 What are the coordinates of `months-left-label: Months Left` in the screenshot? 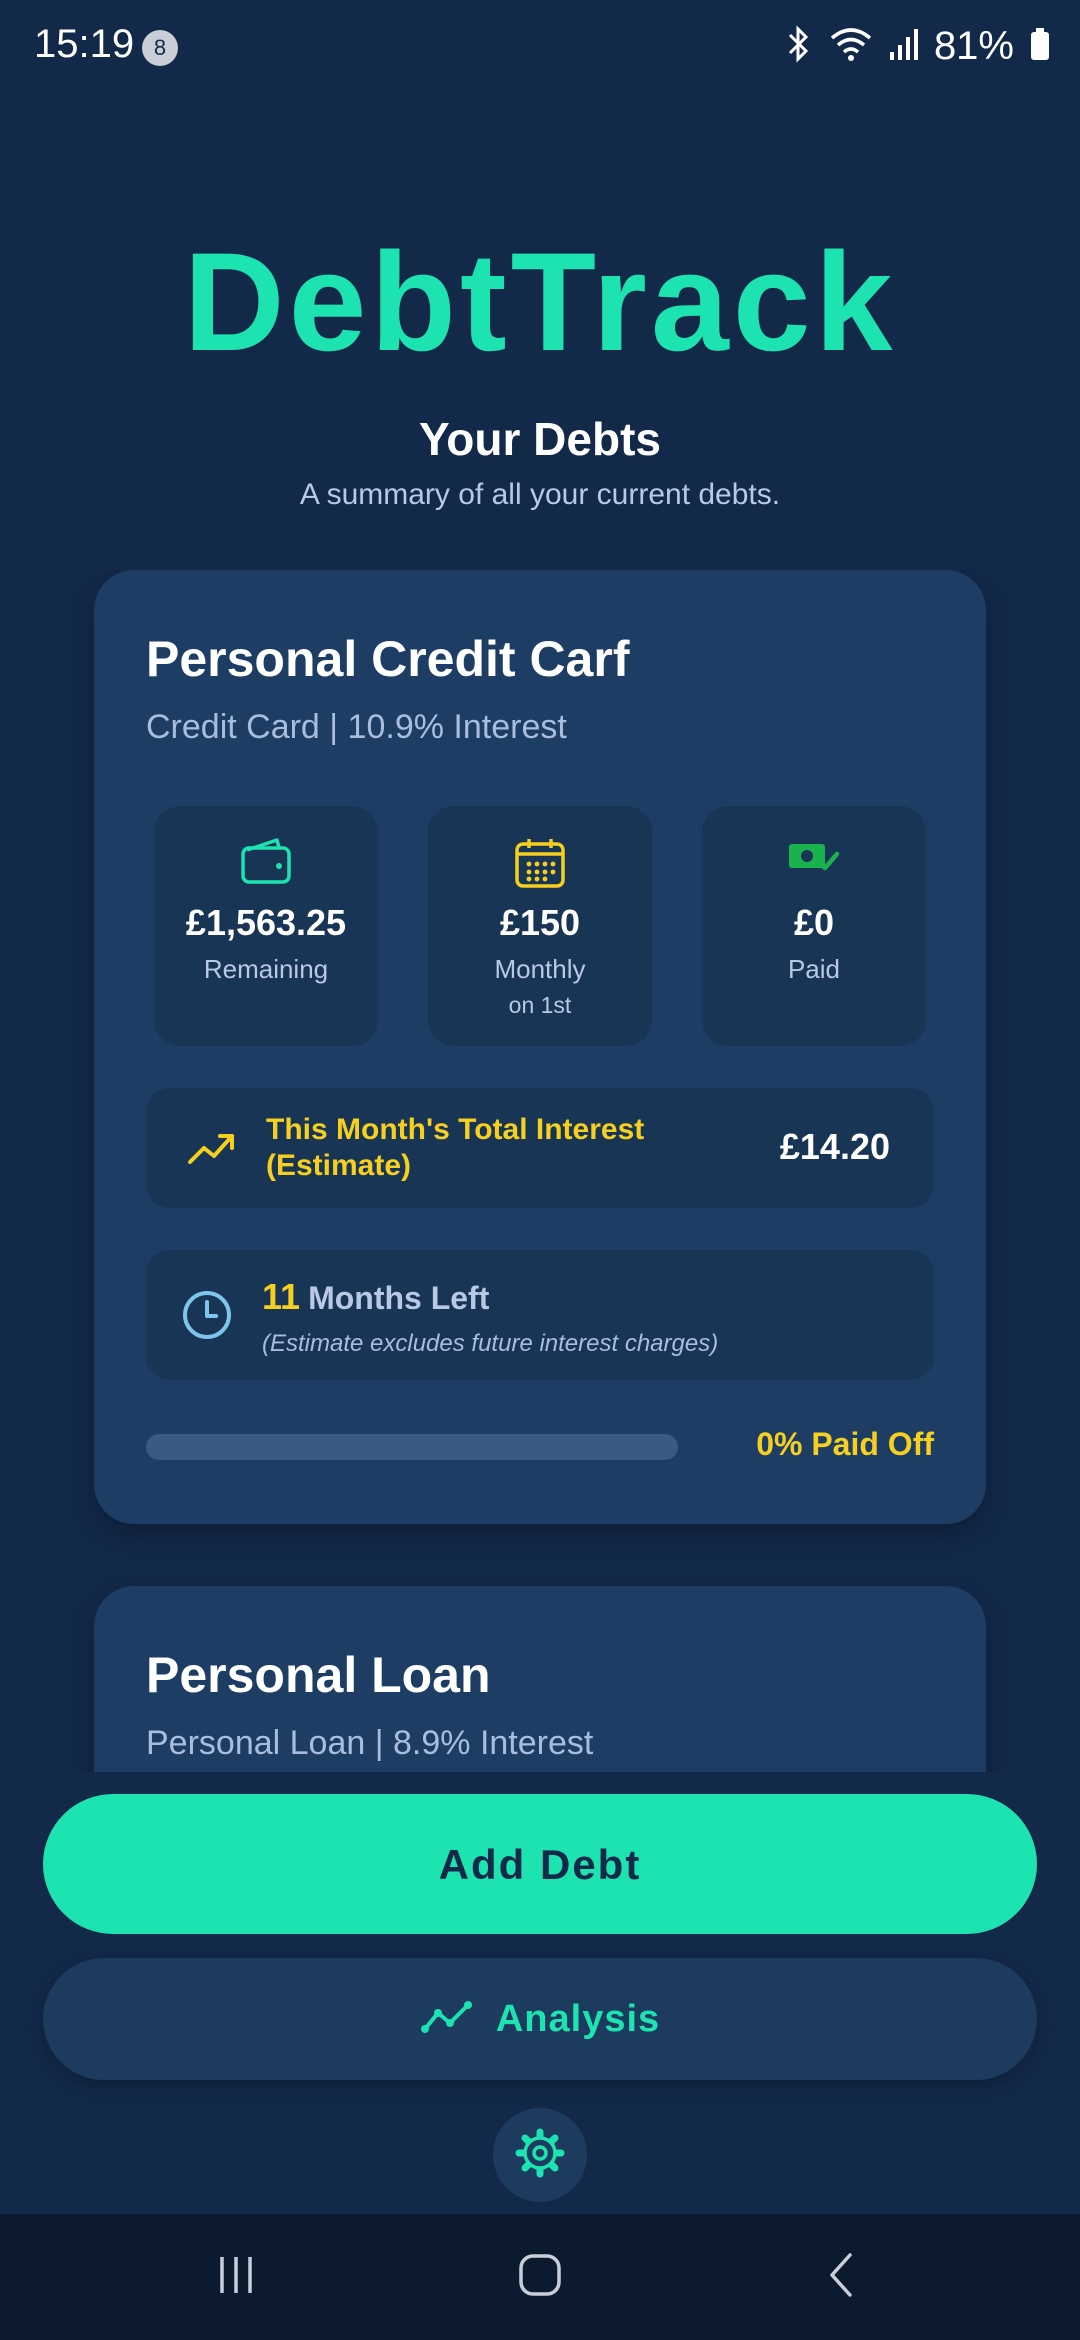 It's located at (399, 1298).